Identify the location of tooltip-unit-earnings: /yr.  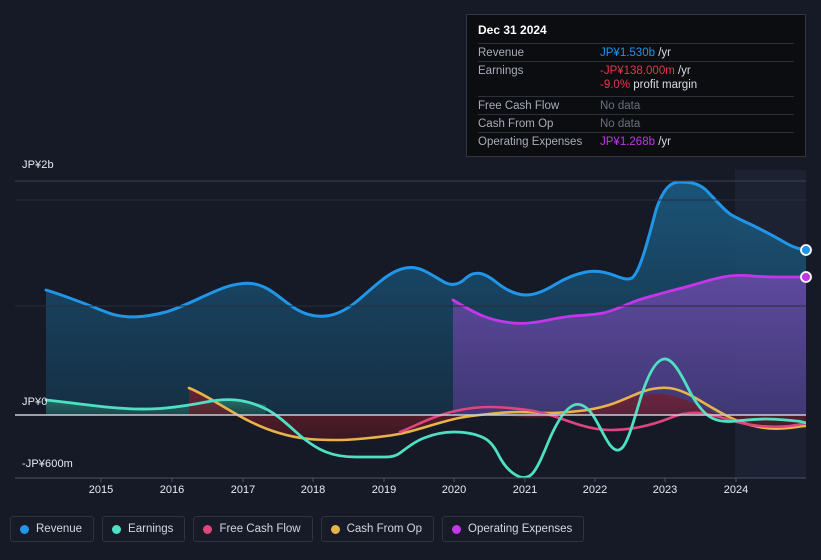
(682, 71).